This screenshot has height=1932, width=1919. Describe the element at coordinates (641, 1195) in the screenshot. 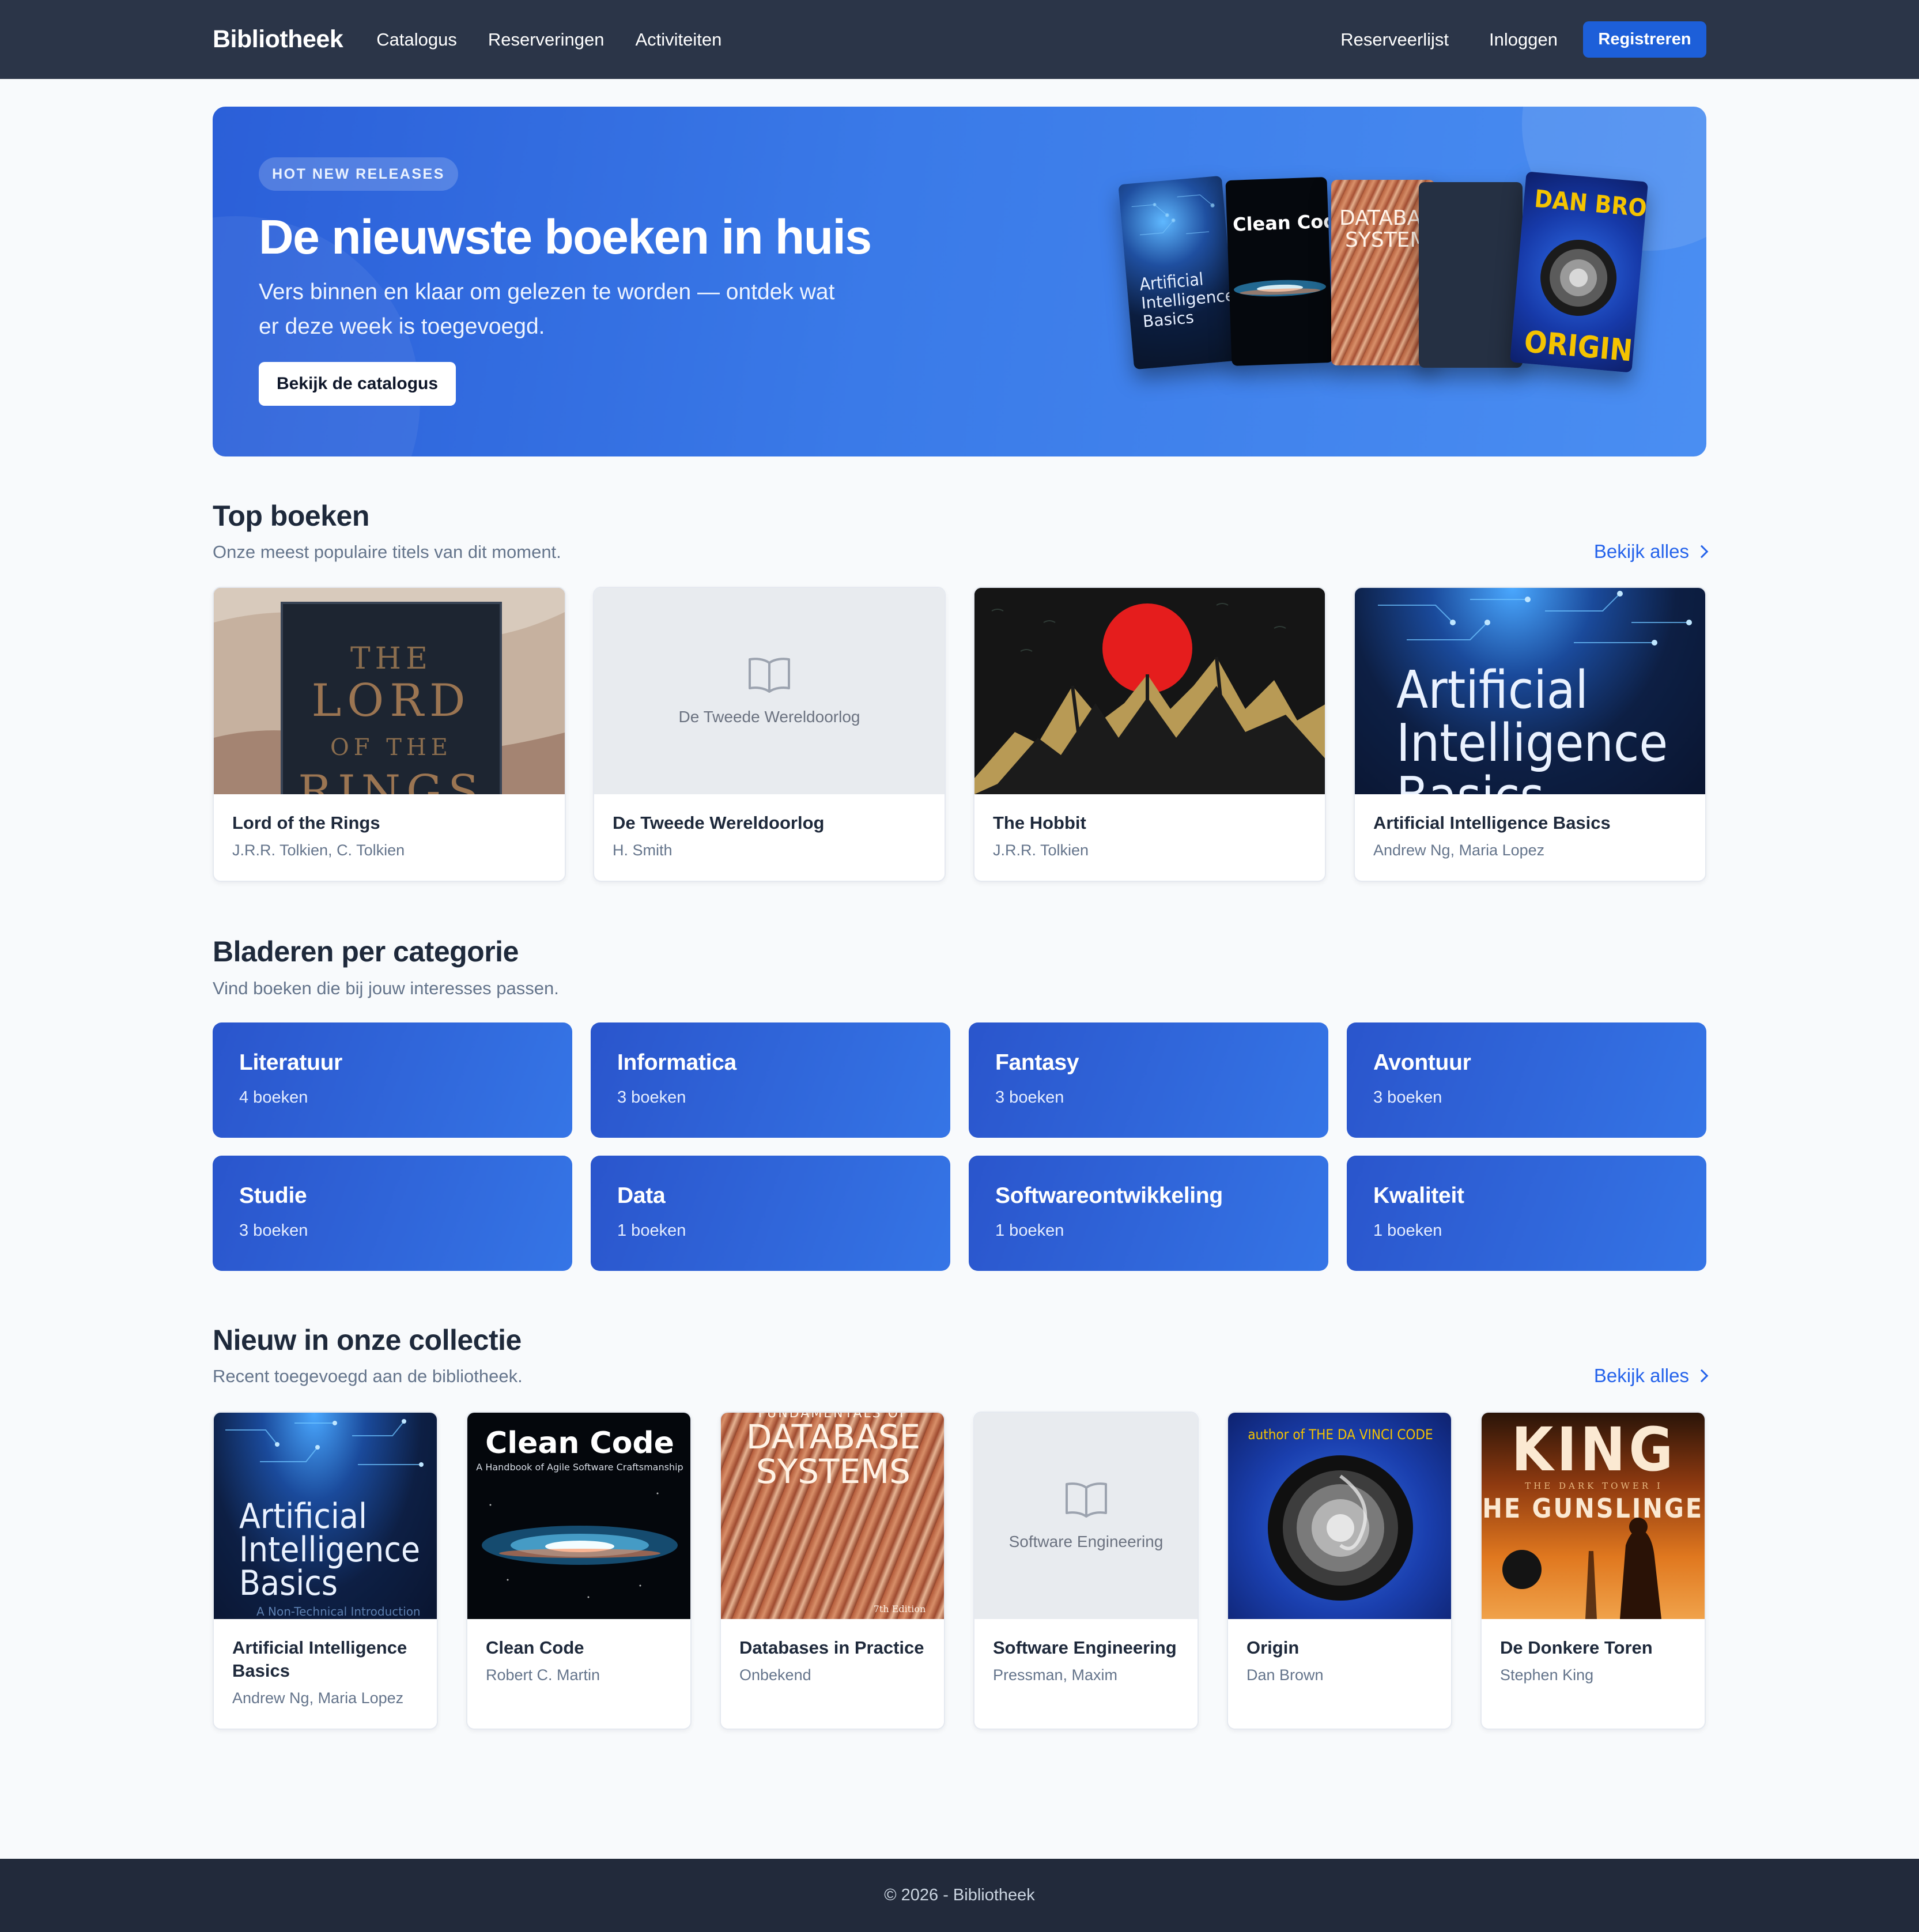

I see `category-name: Data` at that location.